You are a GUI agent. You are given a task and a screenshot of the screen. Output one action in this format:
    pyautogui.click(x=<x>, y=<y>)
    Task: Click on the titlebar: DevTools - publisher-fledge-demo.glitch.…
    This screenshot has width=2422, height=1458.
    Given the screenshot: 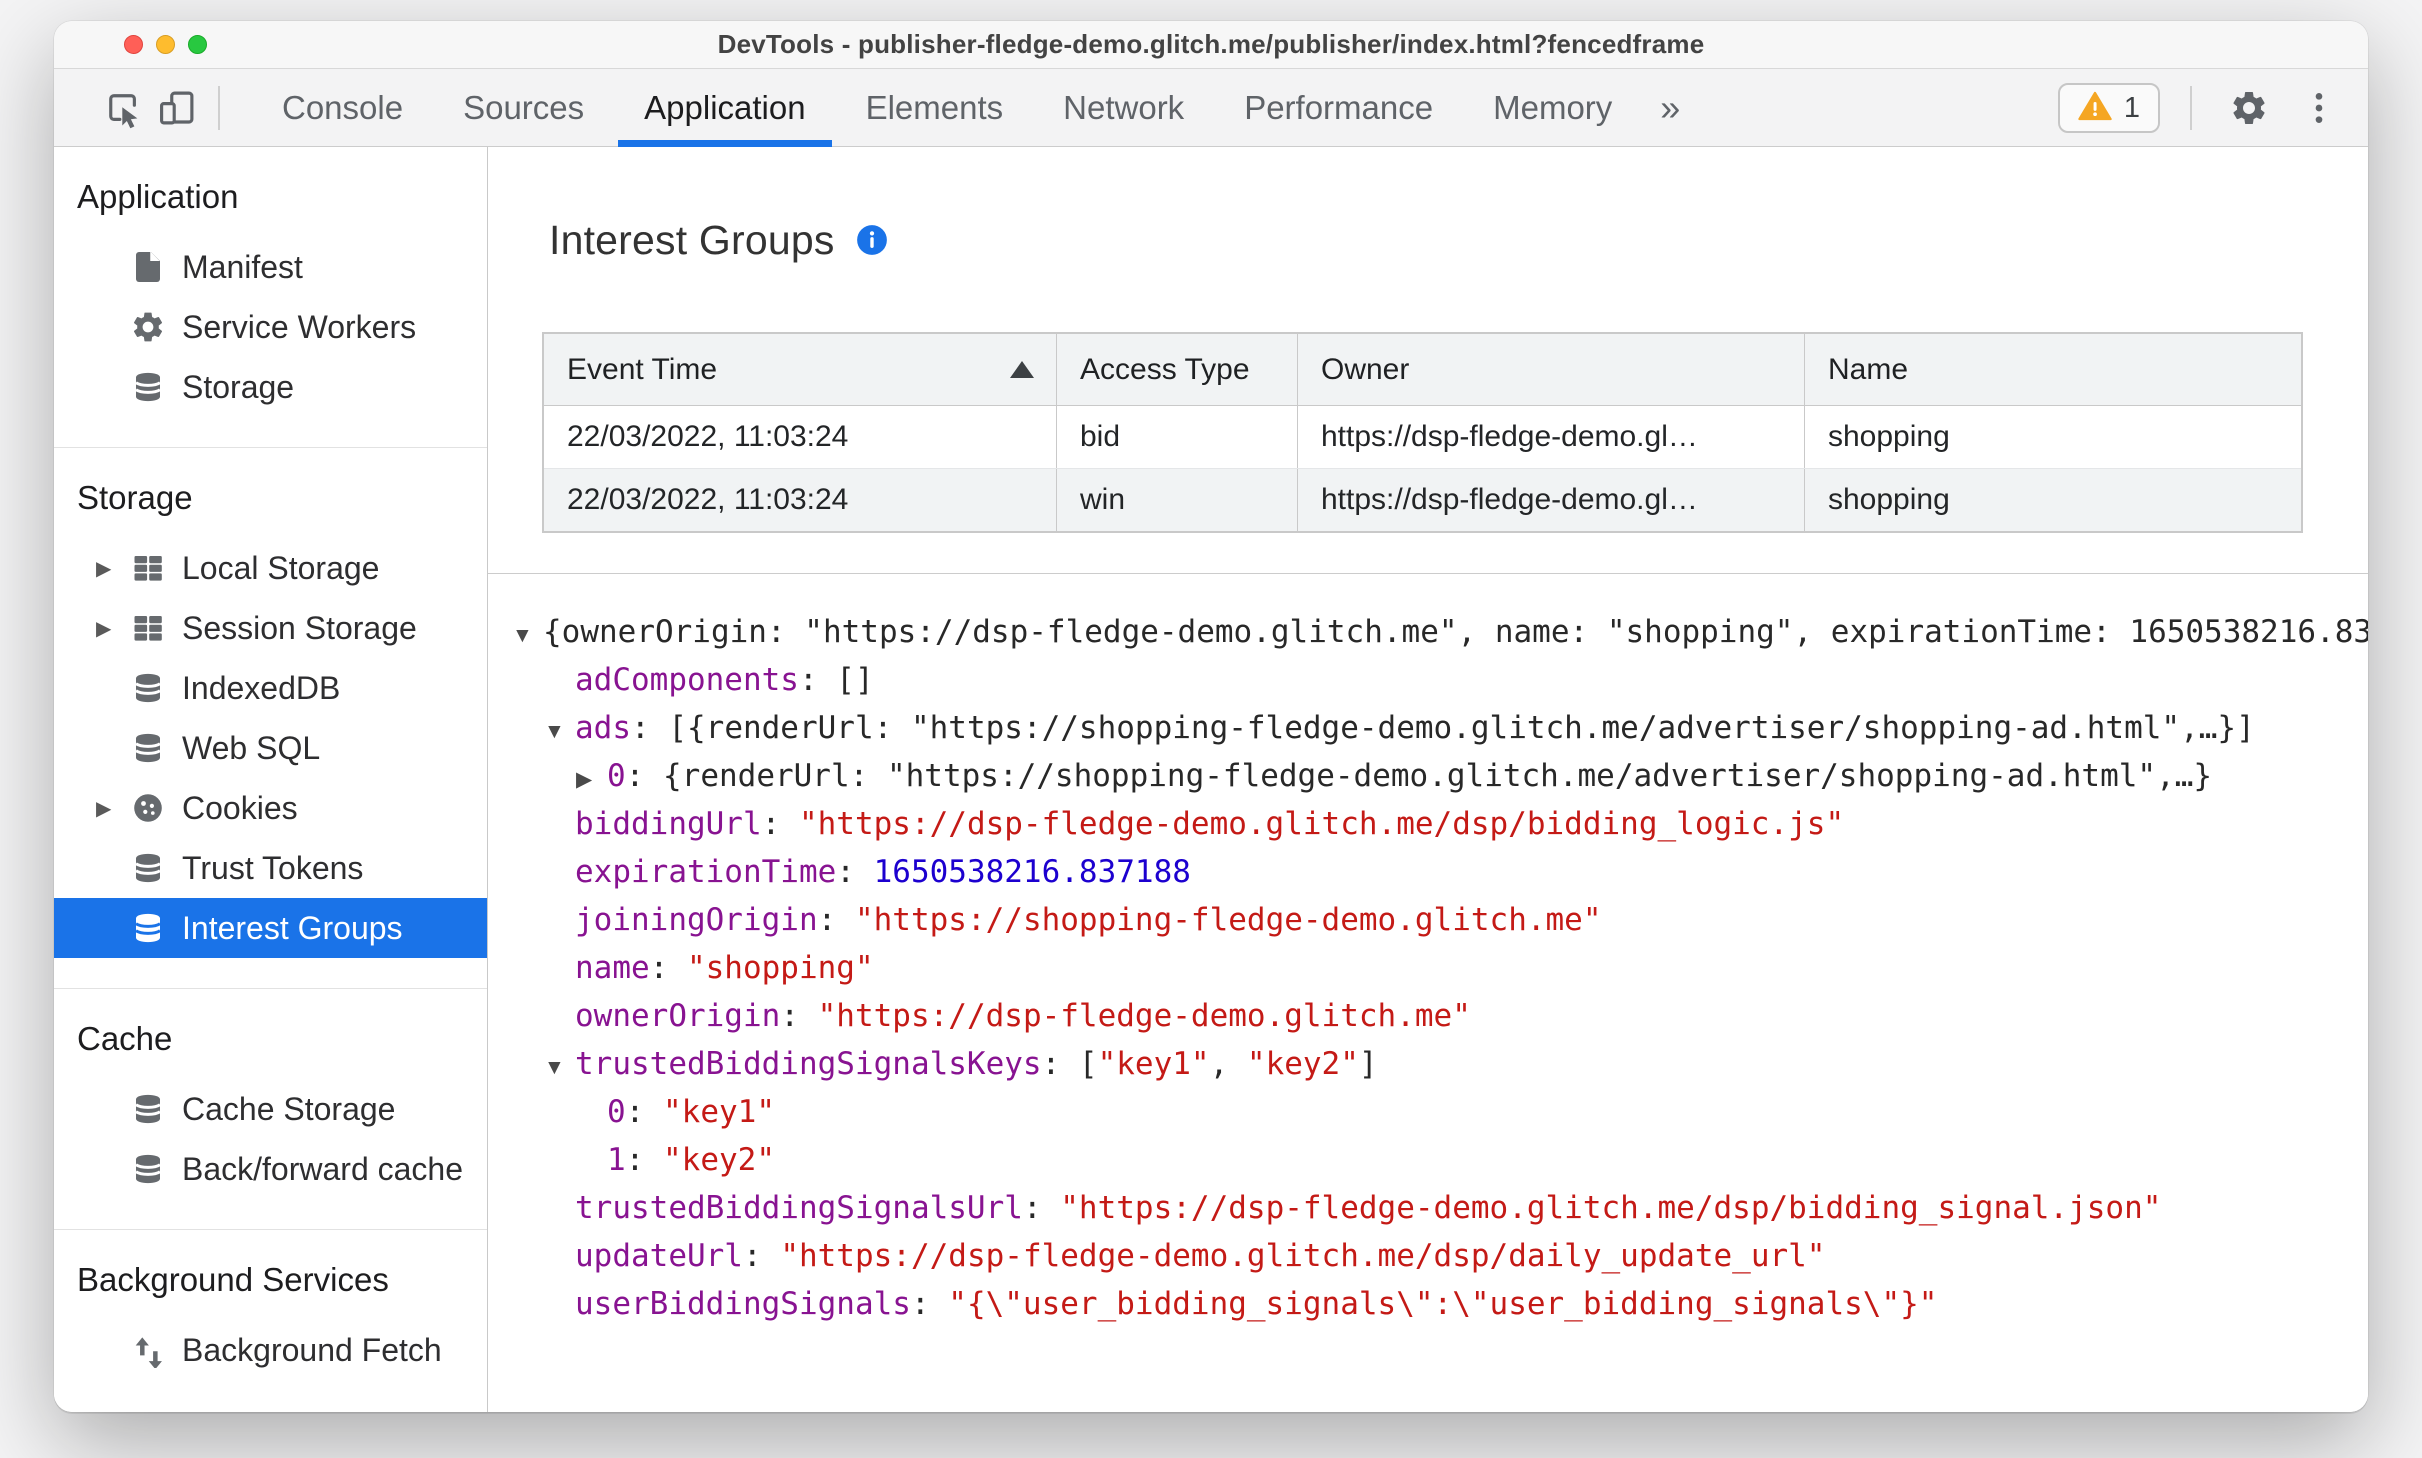 What is the action you would take?
    pyautogui.click(x=1211, y=45)
    